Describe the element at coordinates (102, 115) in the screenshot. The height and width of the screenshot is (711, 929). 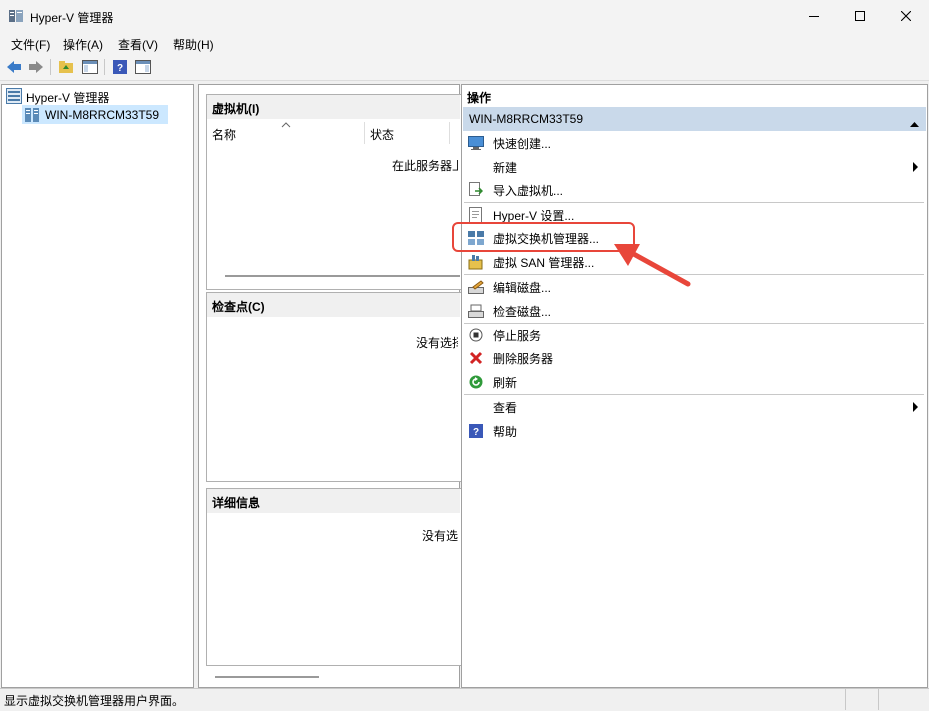
I see `tree-server-label: WIN-M8RRCM33T59` at that location.